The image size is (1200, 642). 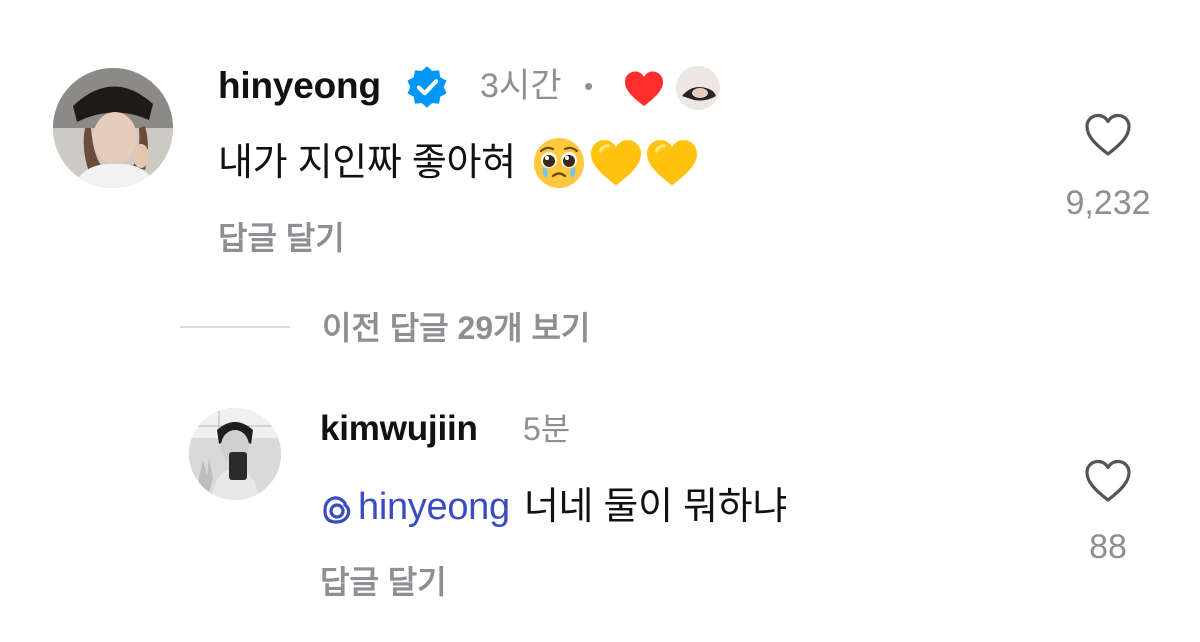 I want to click on comment-timestamp: 3시간, so click(x=521, y=86).